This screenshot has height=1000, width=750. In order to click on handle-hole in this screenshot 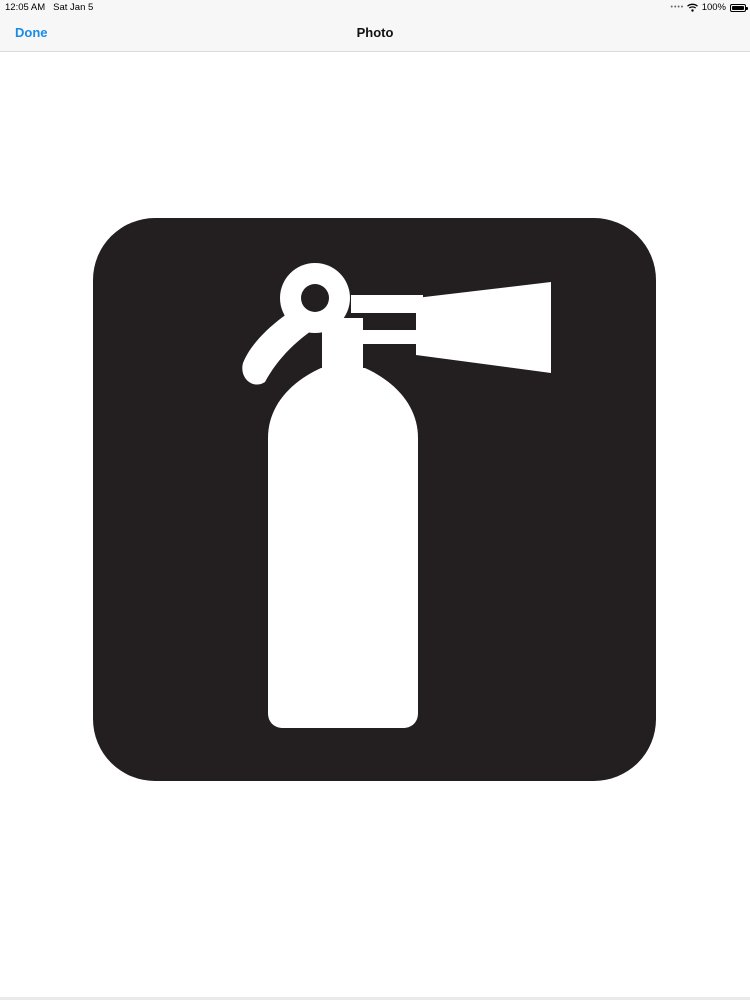, I will do `click(315, 298)`.